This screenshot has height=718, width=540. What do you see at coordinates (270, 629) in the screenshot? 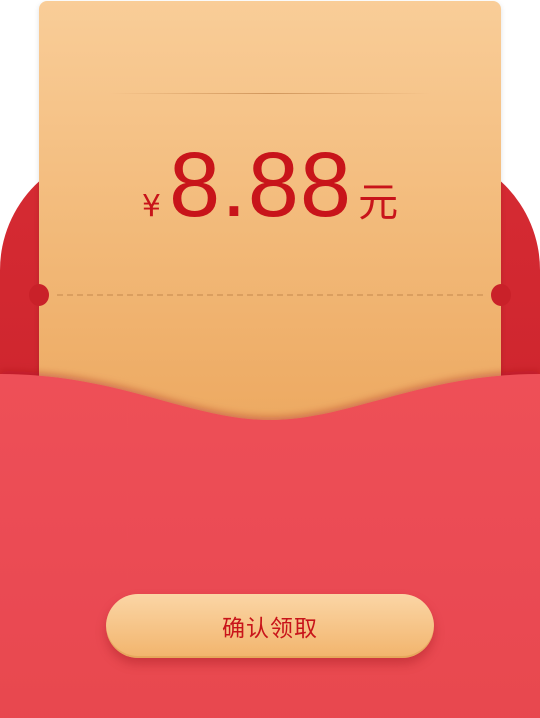
I see `confirm-claim-label: 确认领取` at bounding box center [270, 629].